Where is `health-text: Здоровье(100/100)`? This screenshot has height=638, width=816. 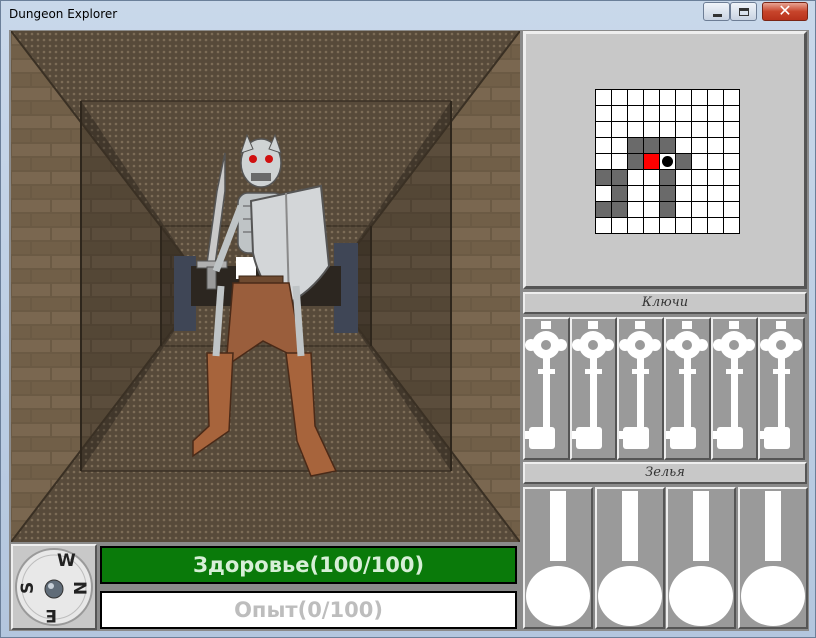
health-text: Здоровье(100/100) is located at coordinates (308, 565).